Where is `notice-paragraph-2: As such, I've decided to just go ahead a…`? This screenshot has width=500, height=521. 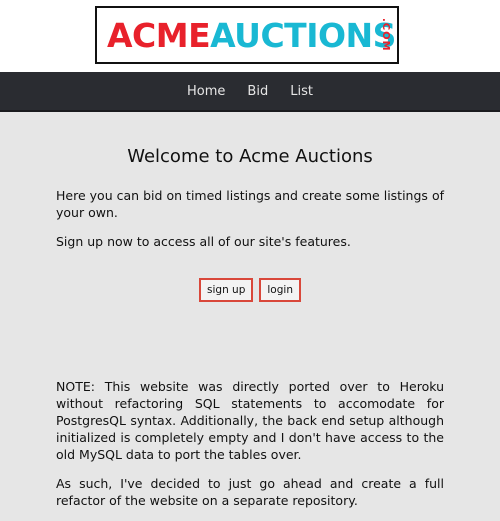
notice-paragraph-2: As such, I've decided to just go ahead a… is located at coordinates (250, 492).